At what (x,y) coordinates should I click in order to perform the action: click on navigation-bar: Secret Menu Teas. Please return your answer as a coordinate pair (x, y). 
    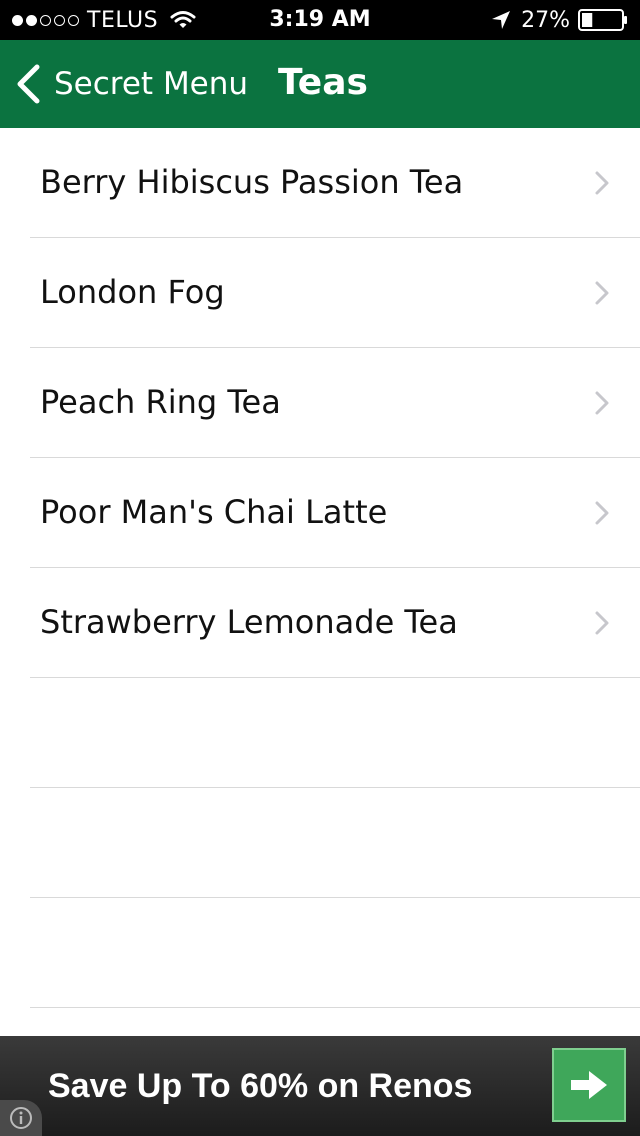
    Looking at the image, I should click on (320, 84).